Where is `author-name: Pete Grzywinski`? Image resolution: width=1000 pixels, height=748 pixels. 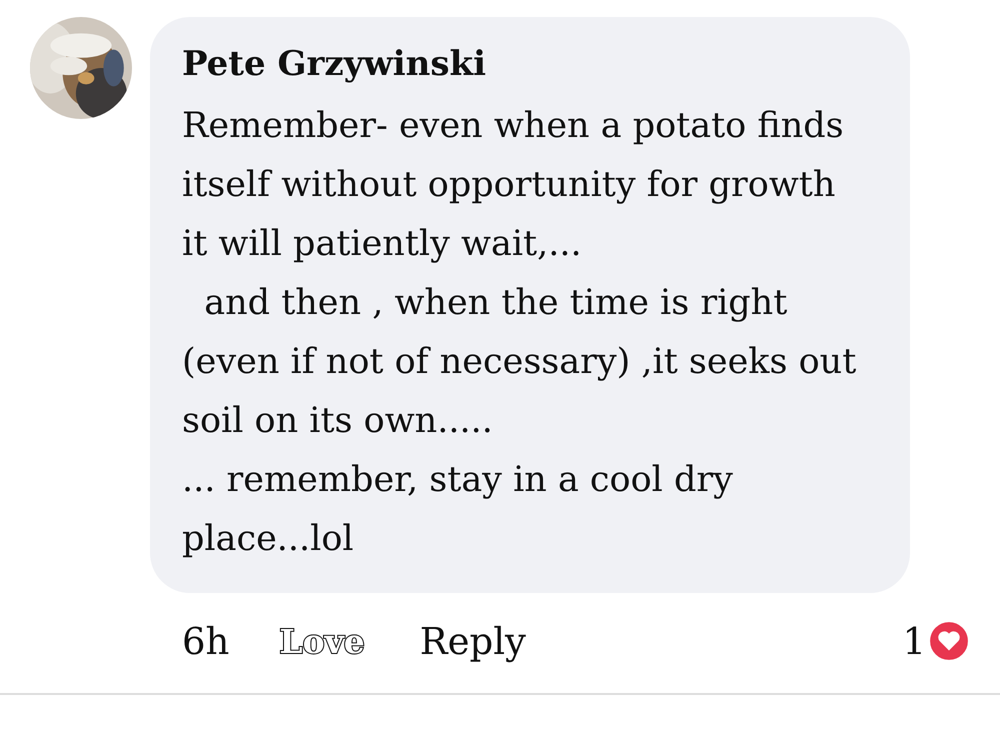
author-name: Pete Grzywinski is located at coordinates (531, 64).